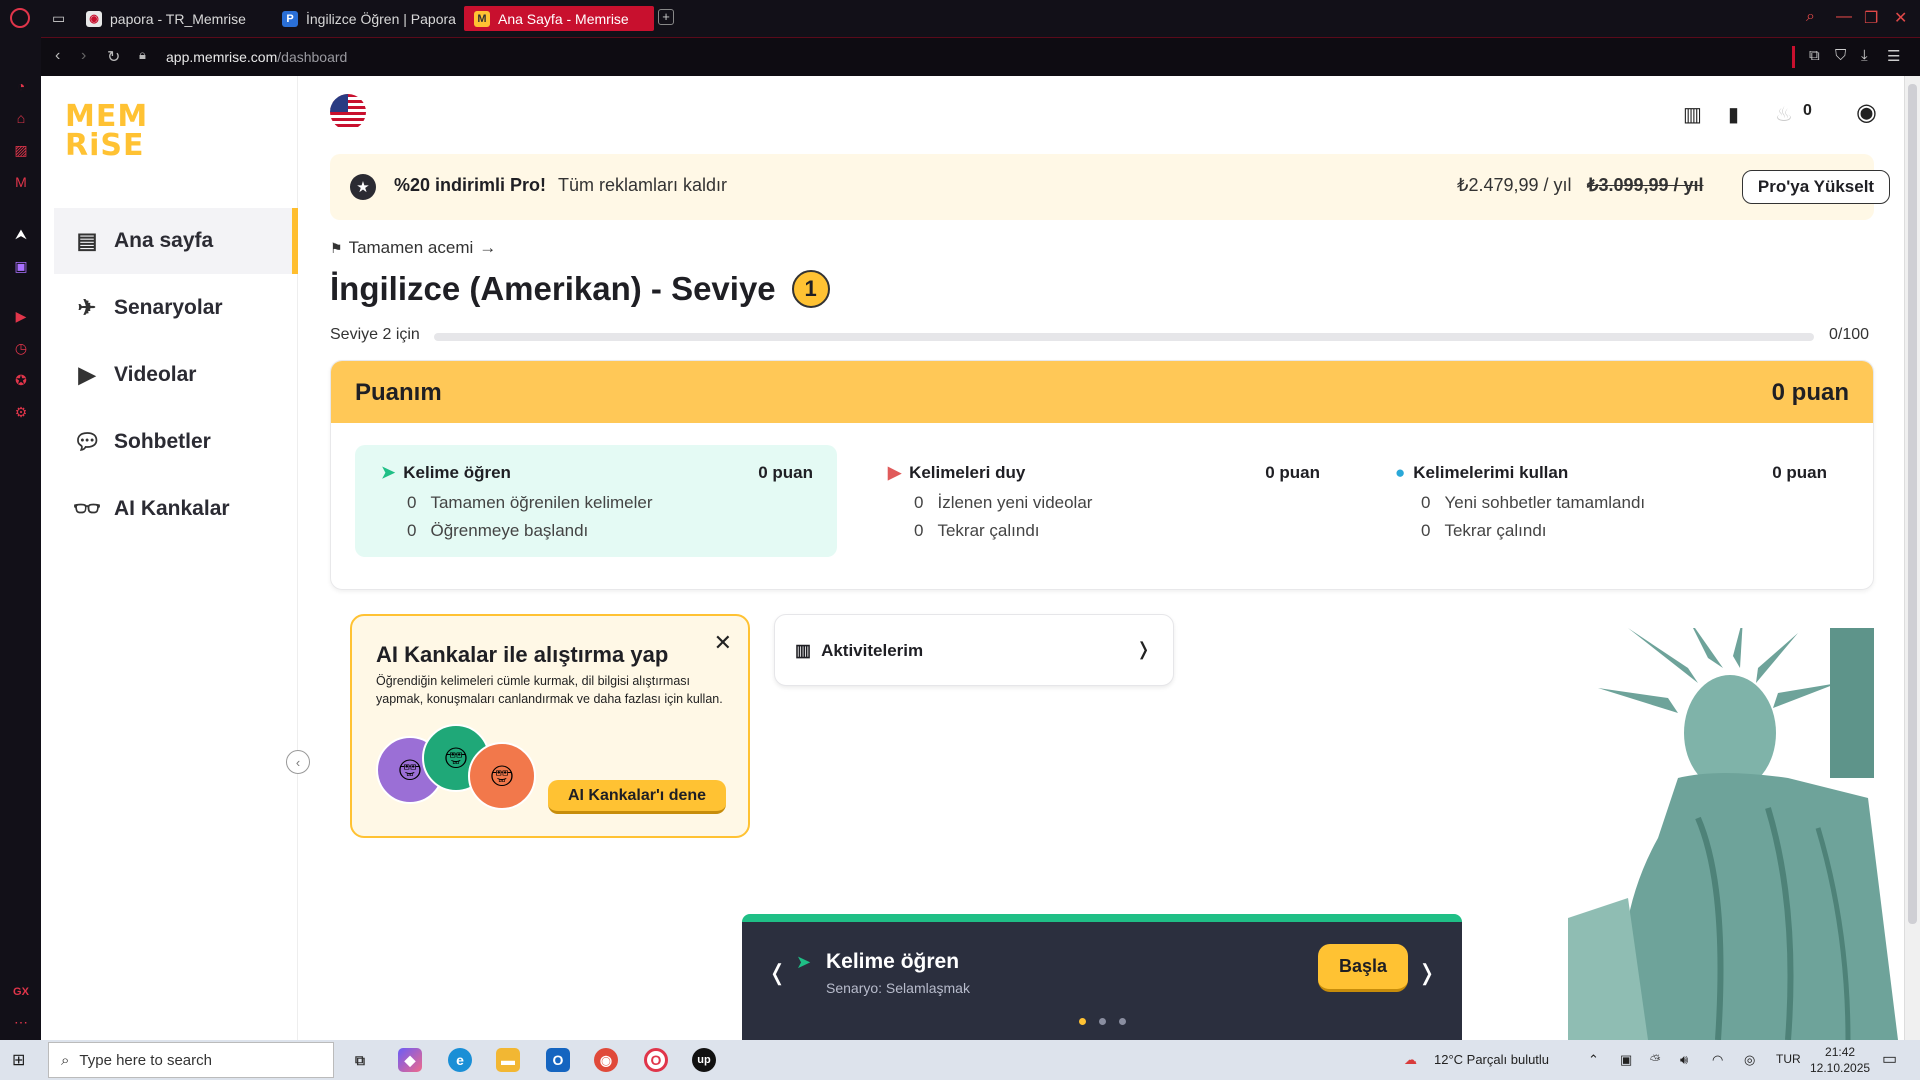 Image resolution: width=1920 pixels, height=1080 pixels. What do you see at coordinates (1840, 1060) in the screenshot?
I see `system-clock: 21:42 12.10.2025` at bounding box center [1840, 1060].